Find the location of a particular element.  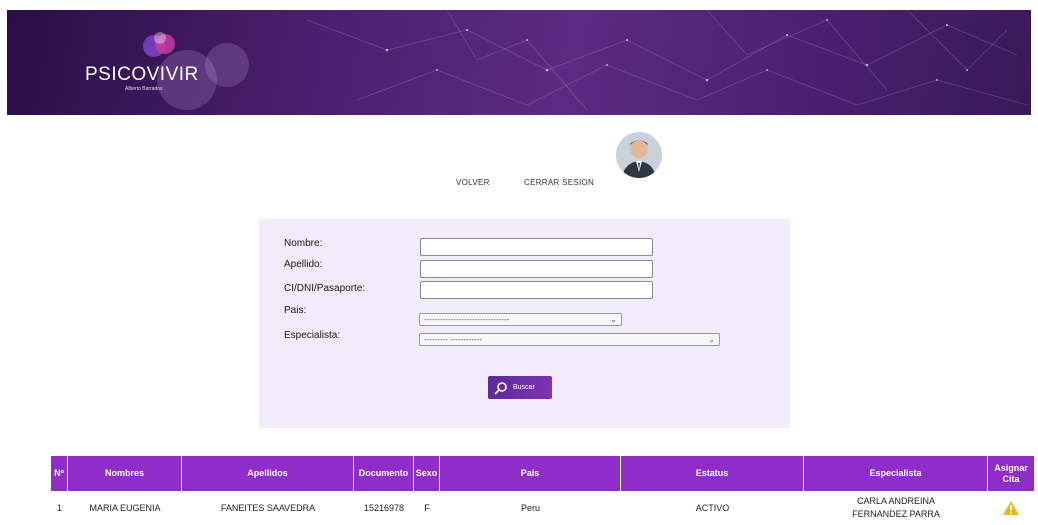

logo-text: PSICOVIVIR is located at coordinates (142, 74).